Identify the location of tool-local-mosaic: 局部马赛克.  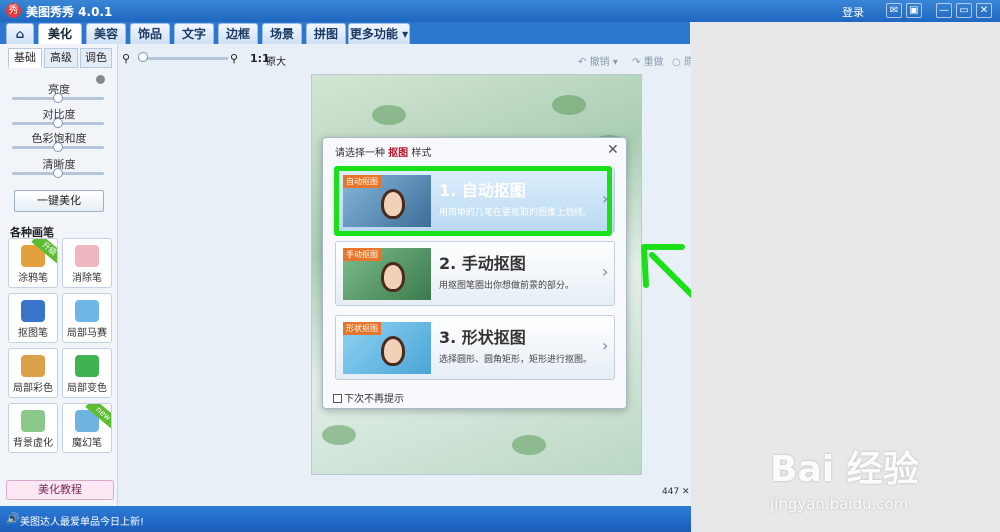
(87, 318).